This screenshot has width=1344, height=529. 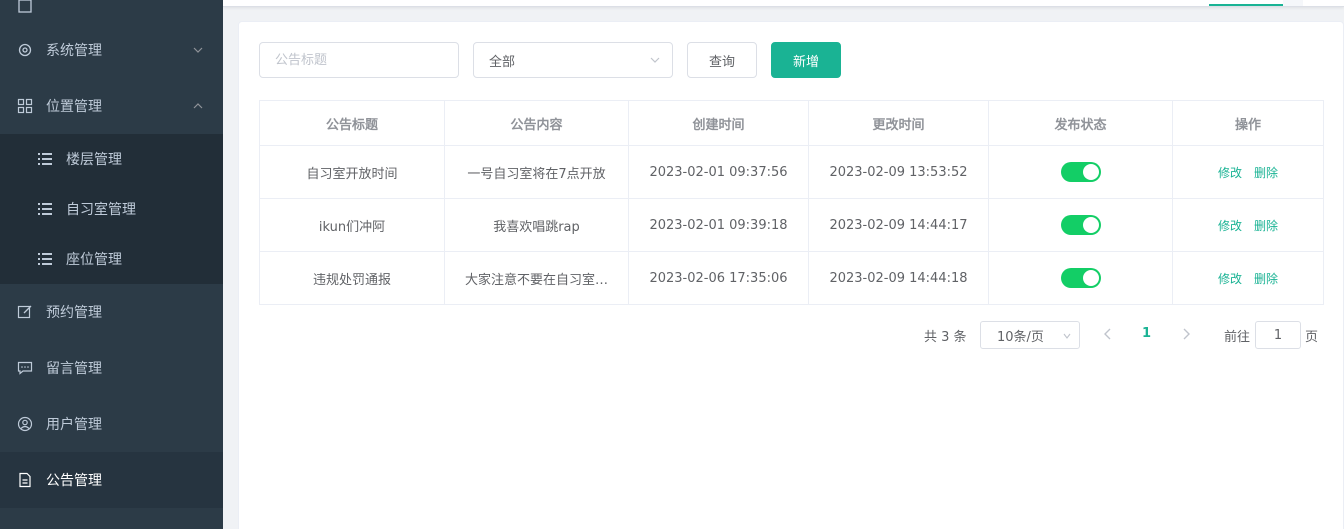 I want to click on sidebar-item-message: 留言管理, so click(x=111, y=368).